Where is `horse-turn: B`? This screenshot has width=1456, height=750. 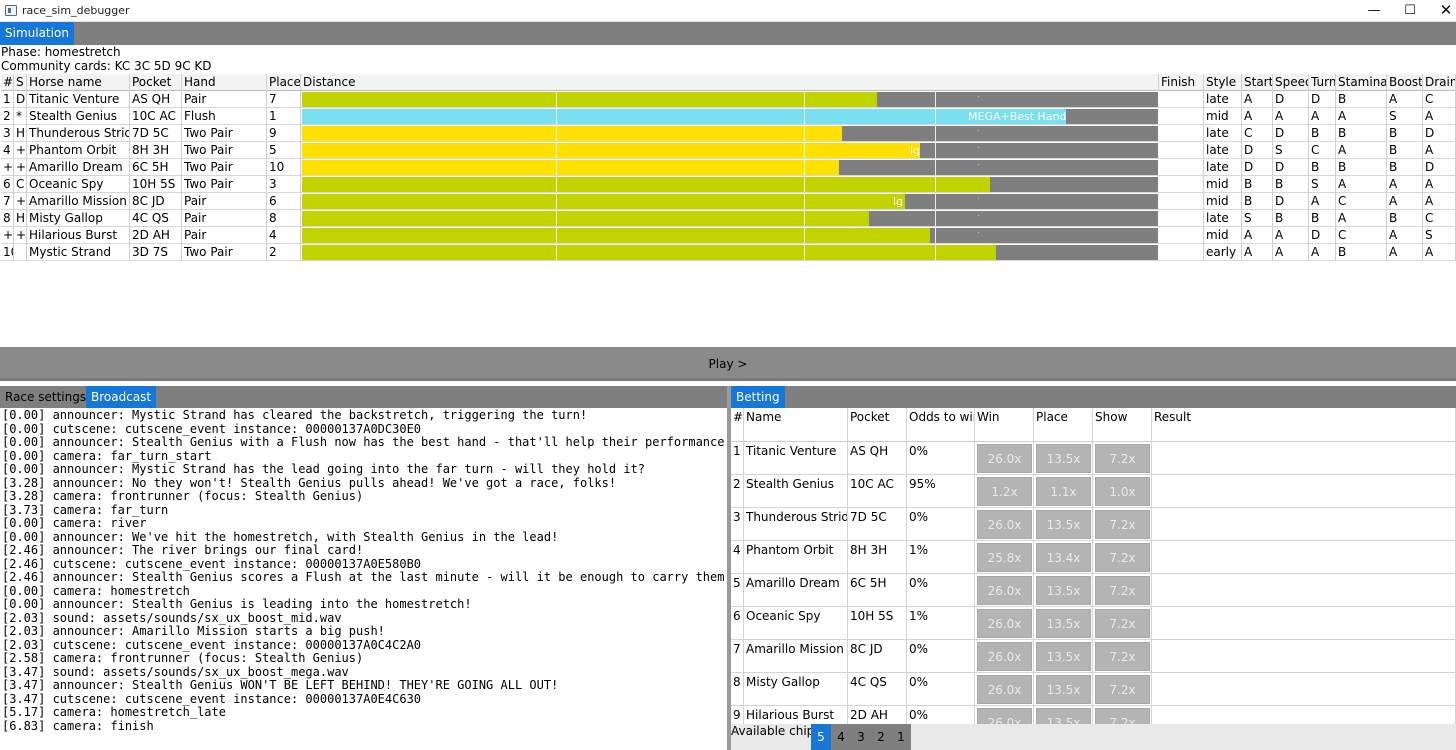
horse-turn: B is located at coordinates (1322, 133).